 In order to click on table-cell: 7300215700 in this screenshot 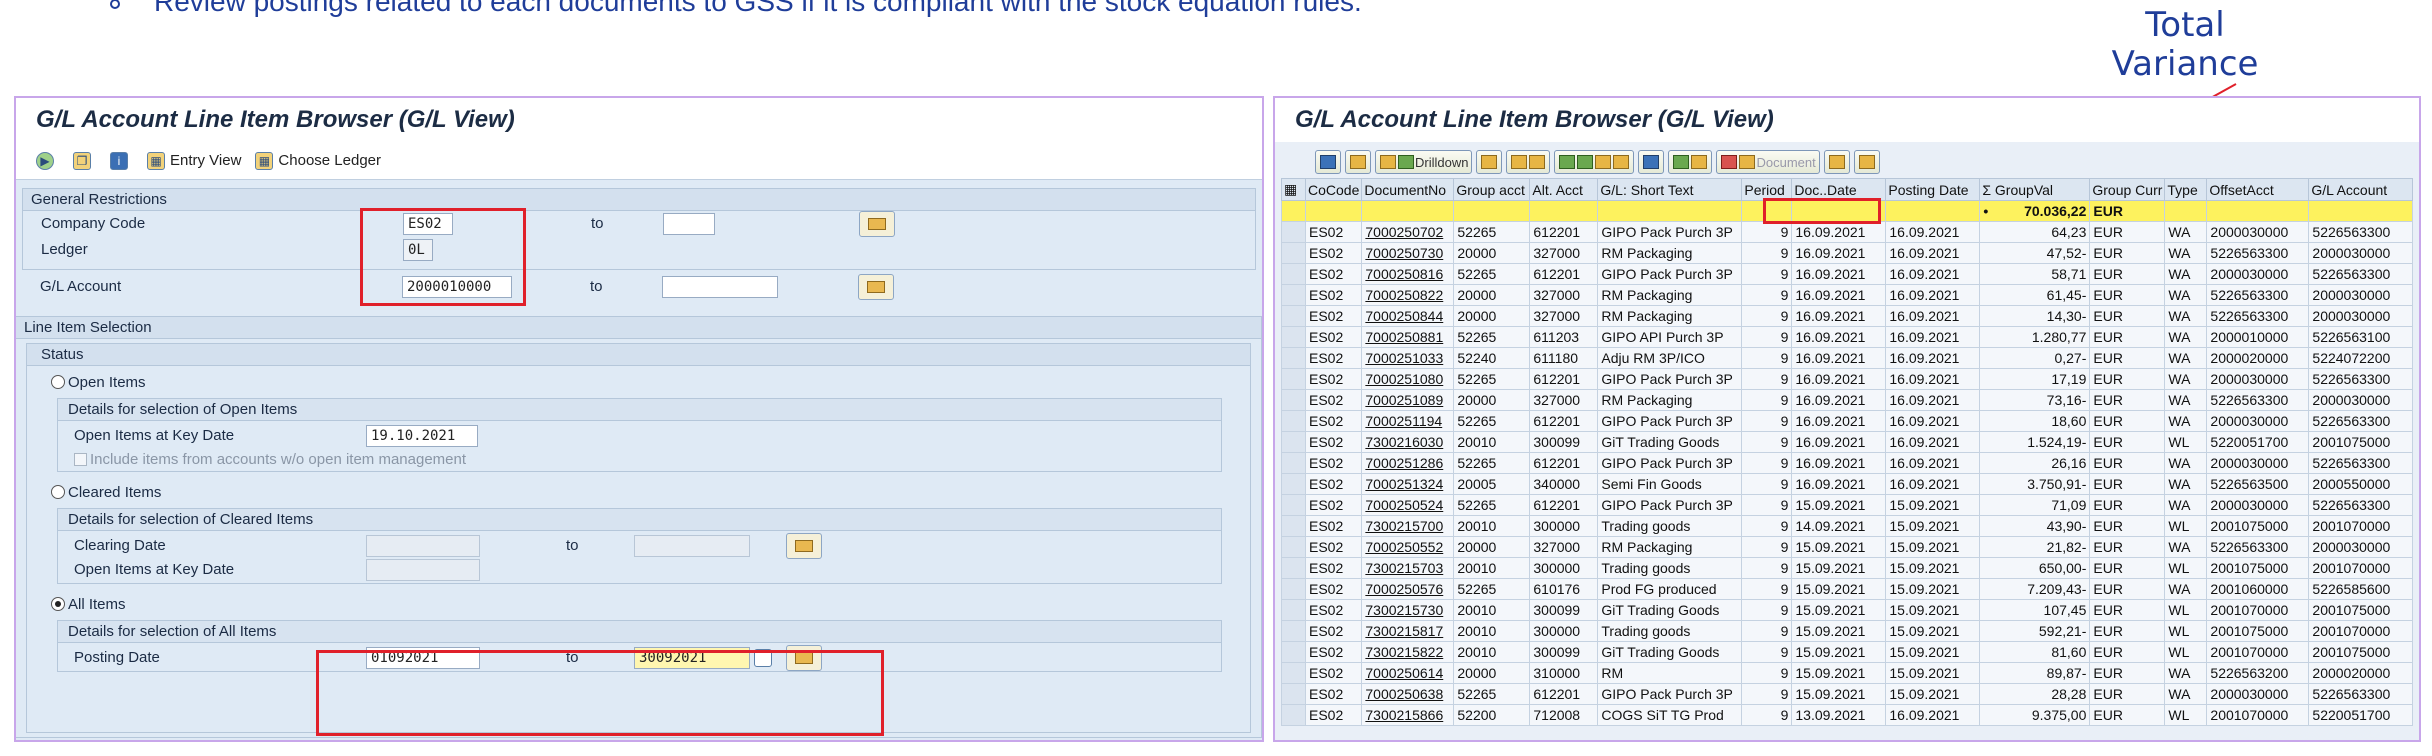, I will do `click(1408, 526)`.